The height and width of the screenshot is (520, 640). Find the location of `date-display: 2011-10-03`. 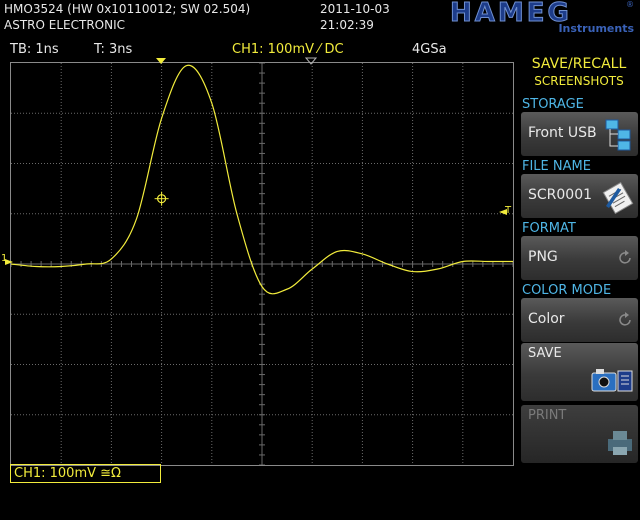

date-display: 2011-10-03 is located at coordinates (355, 9).